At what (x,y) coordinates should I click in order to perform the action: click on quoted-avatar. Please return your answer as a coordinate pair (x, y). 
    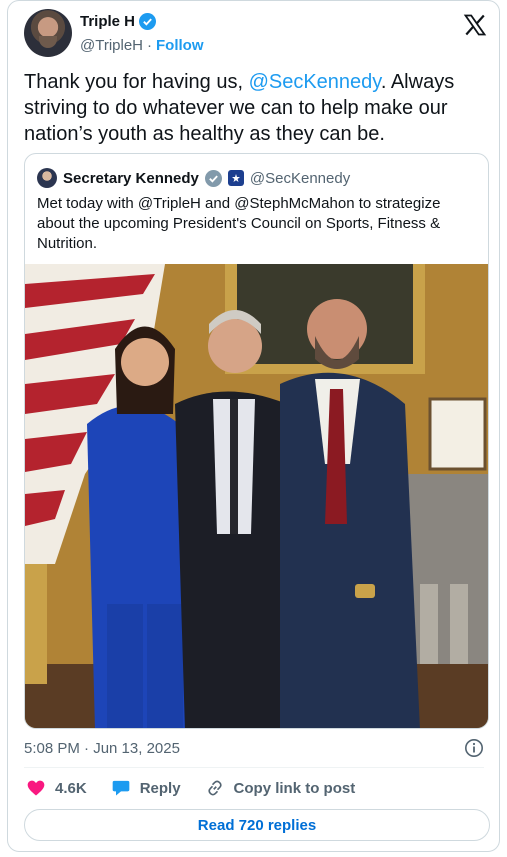
    Looking at the image, I should click on (47, 178).